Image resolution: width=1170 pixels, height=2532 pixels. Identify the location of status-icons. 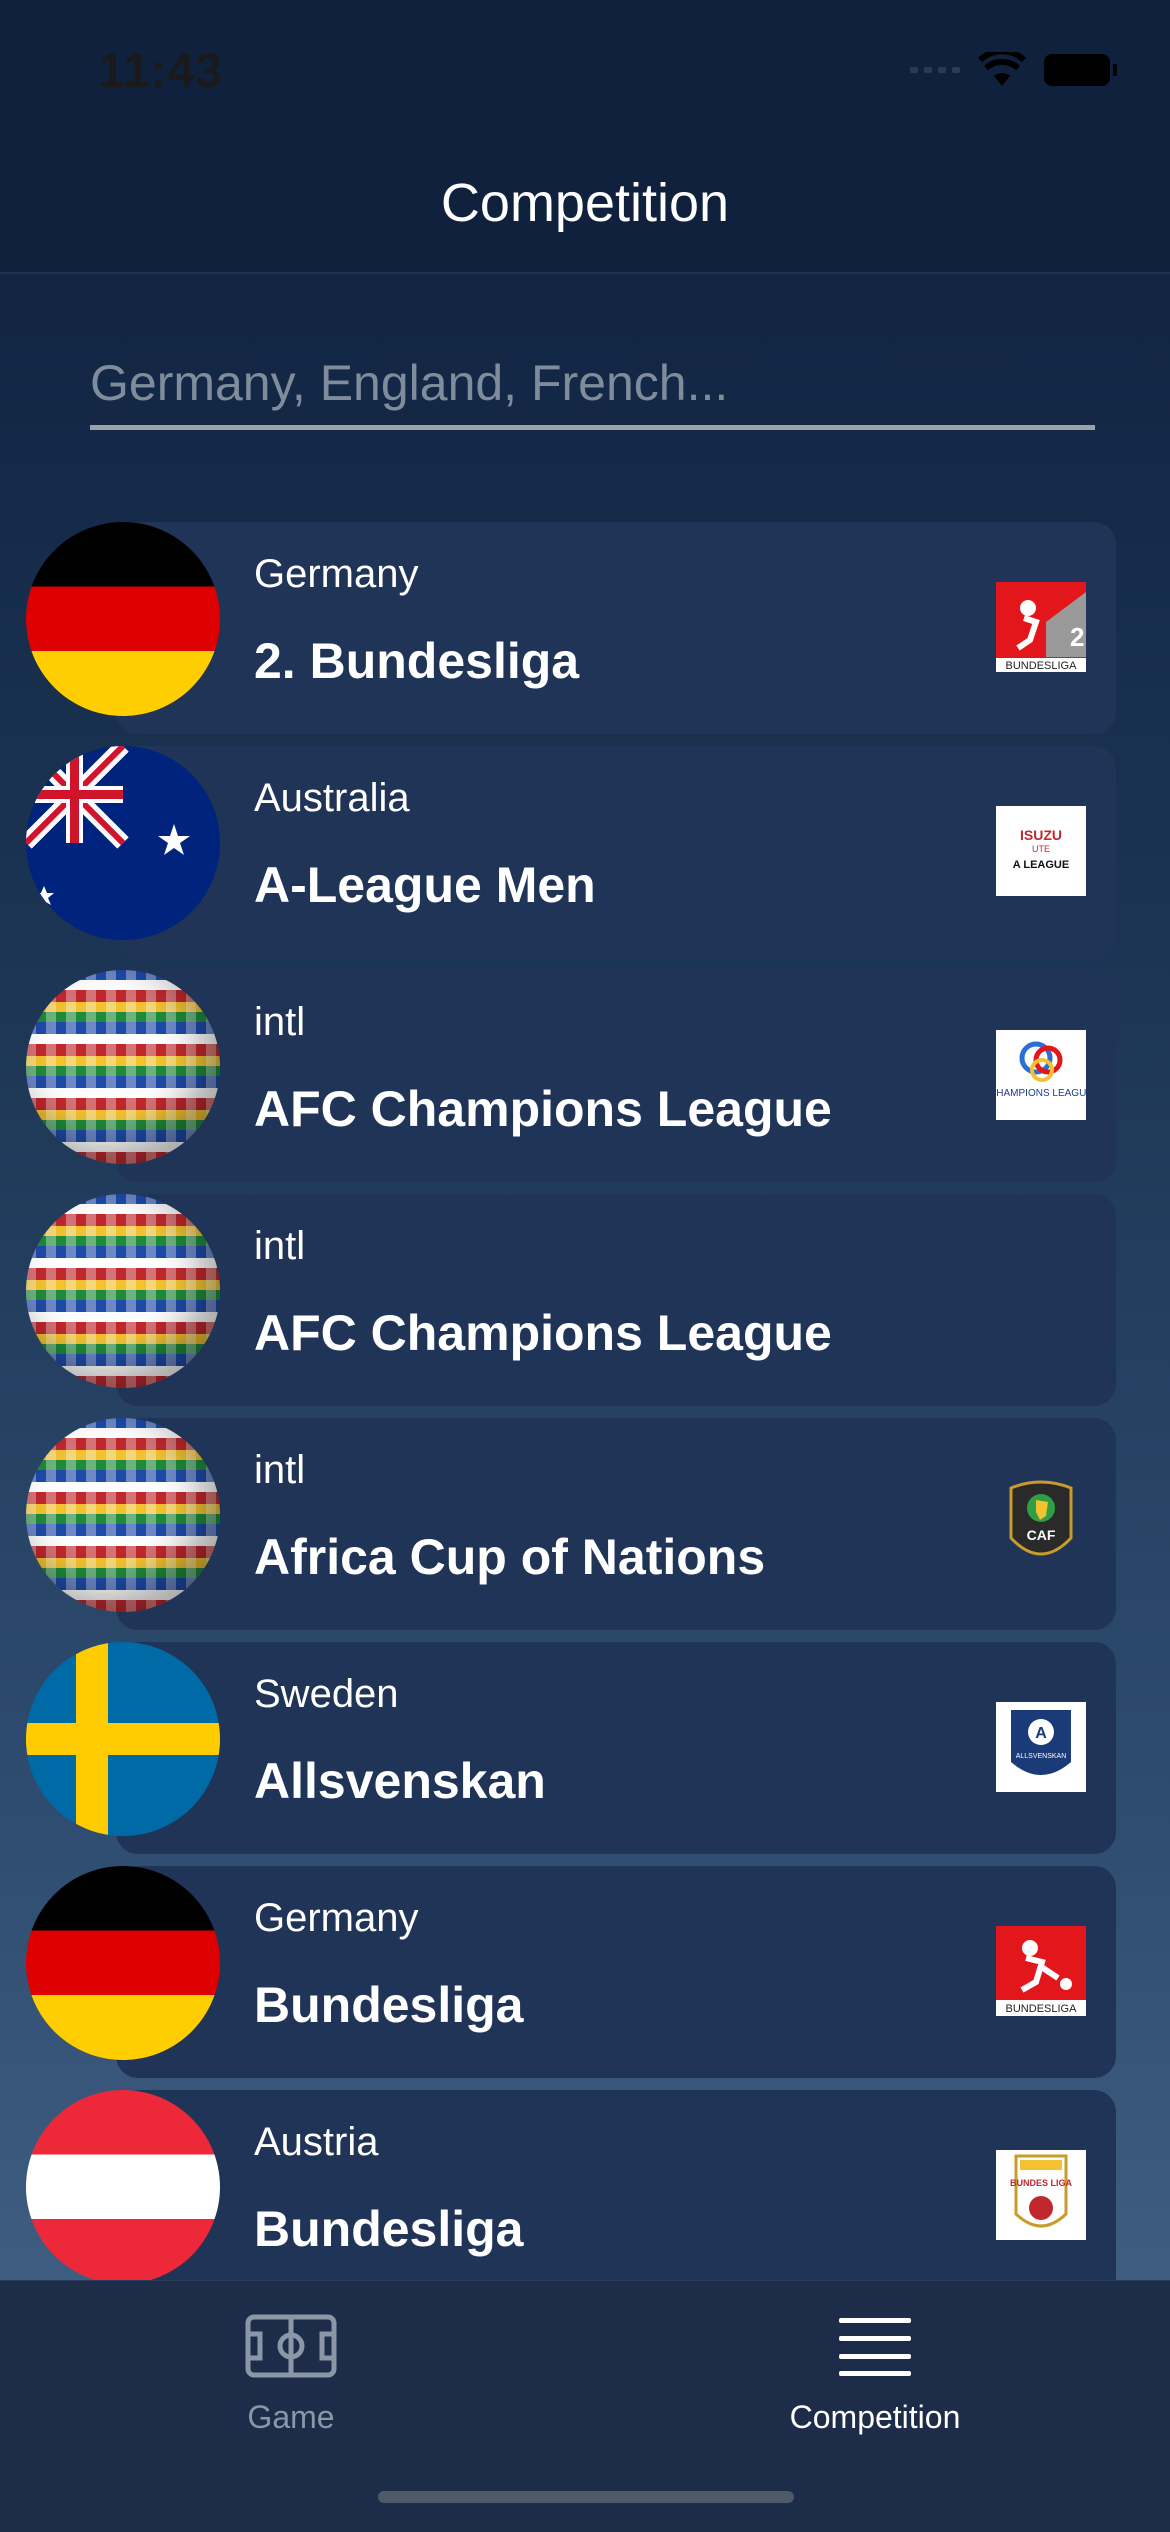
(1013, 70).